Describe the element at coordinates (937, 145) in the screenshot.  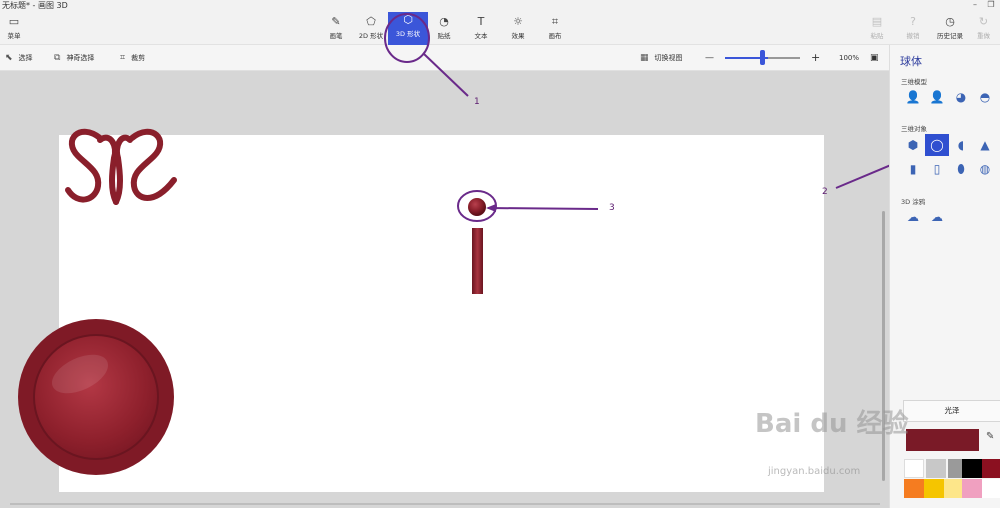
I see `sphere-icon: ◯` at that location.